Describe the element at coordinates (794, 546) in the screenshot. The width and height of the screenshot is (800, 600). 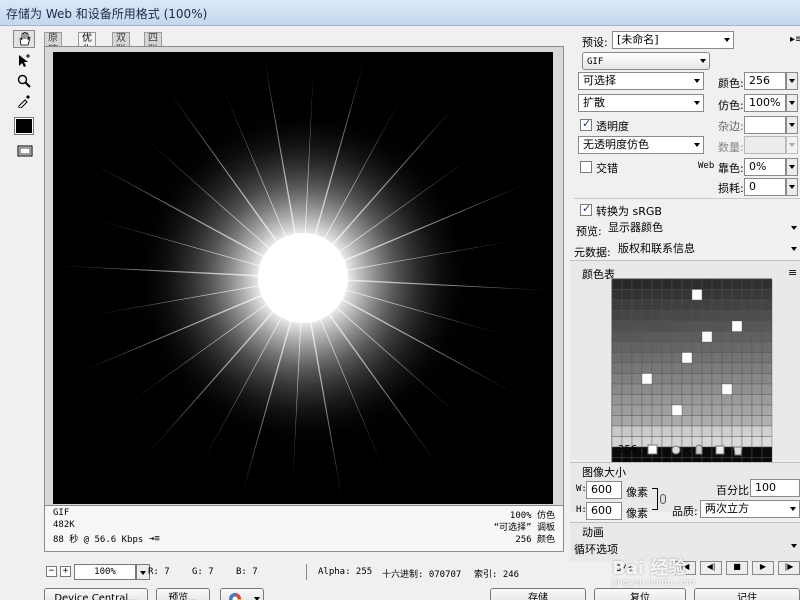
I see `chevron-down-icon` at that location.